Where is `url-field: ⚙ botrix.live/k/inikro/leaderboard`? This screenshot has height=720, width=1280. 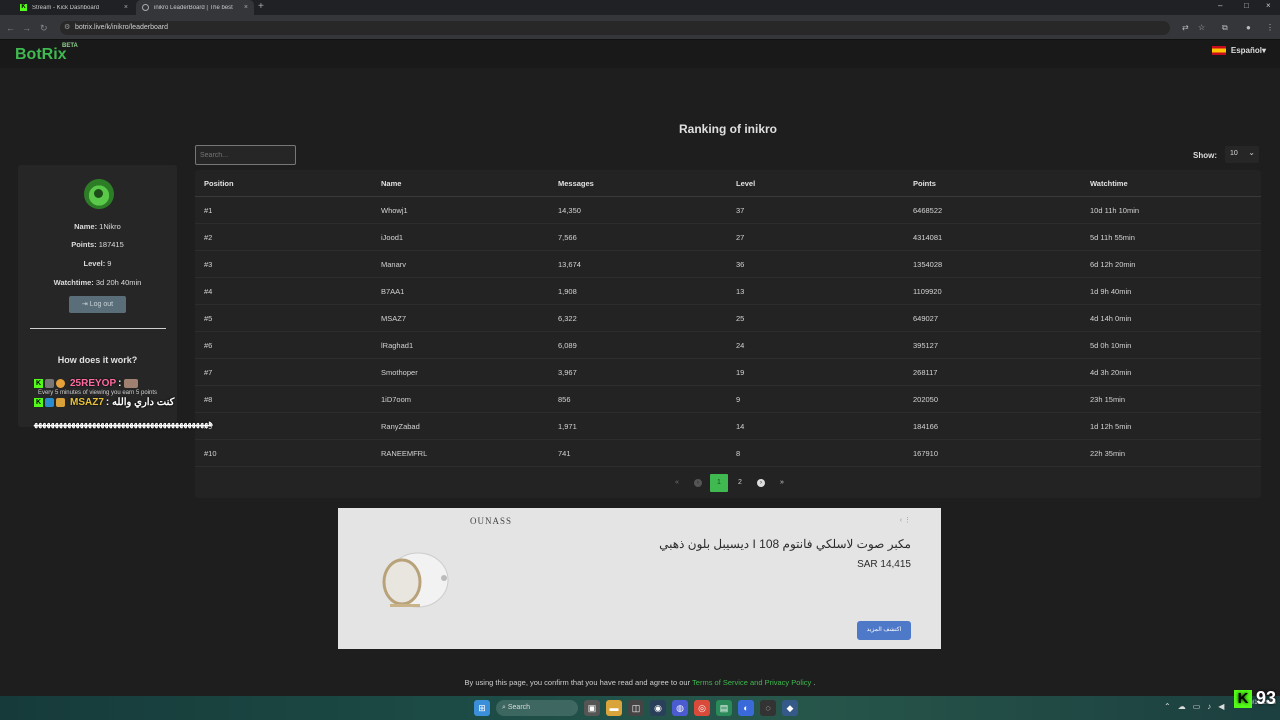
url-field: ⚙ botrix.live/k/inikro/leaderboard is located at coordinates (615, 28).